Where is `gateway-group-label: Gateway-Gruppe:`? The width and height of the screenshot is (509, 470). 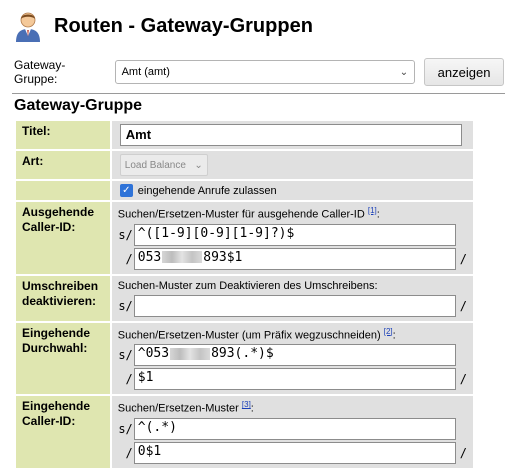 gateway-group-label: Gateway-Gruppe: is located at coordinates (40, 72).